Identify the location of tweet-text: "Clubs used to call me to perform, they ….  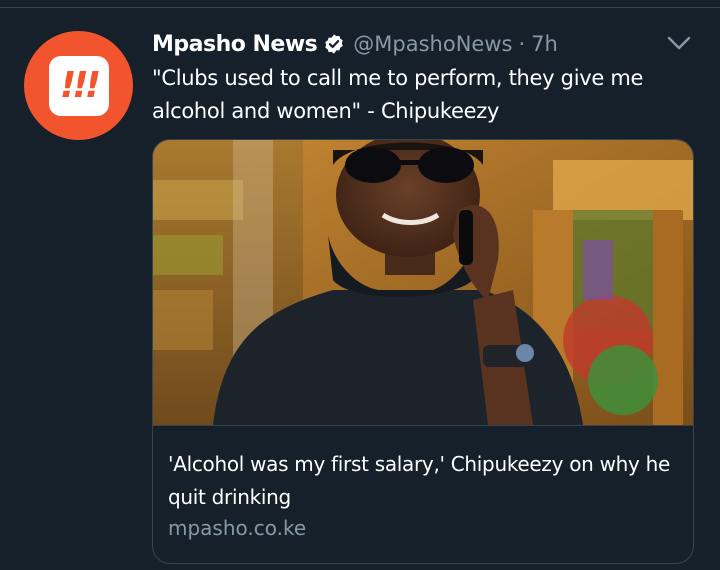
(398, 94).